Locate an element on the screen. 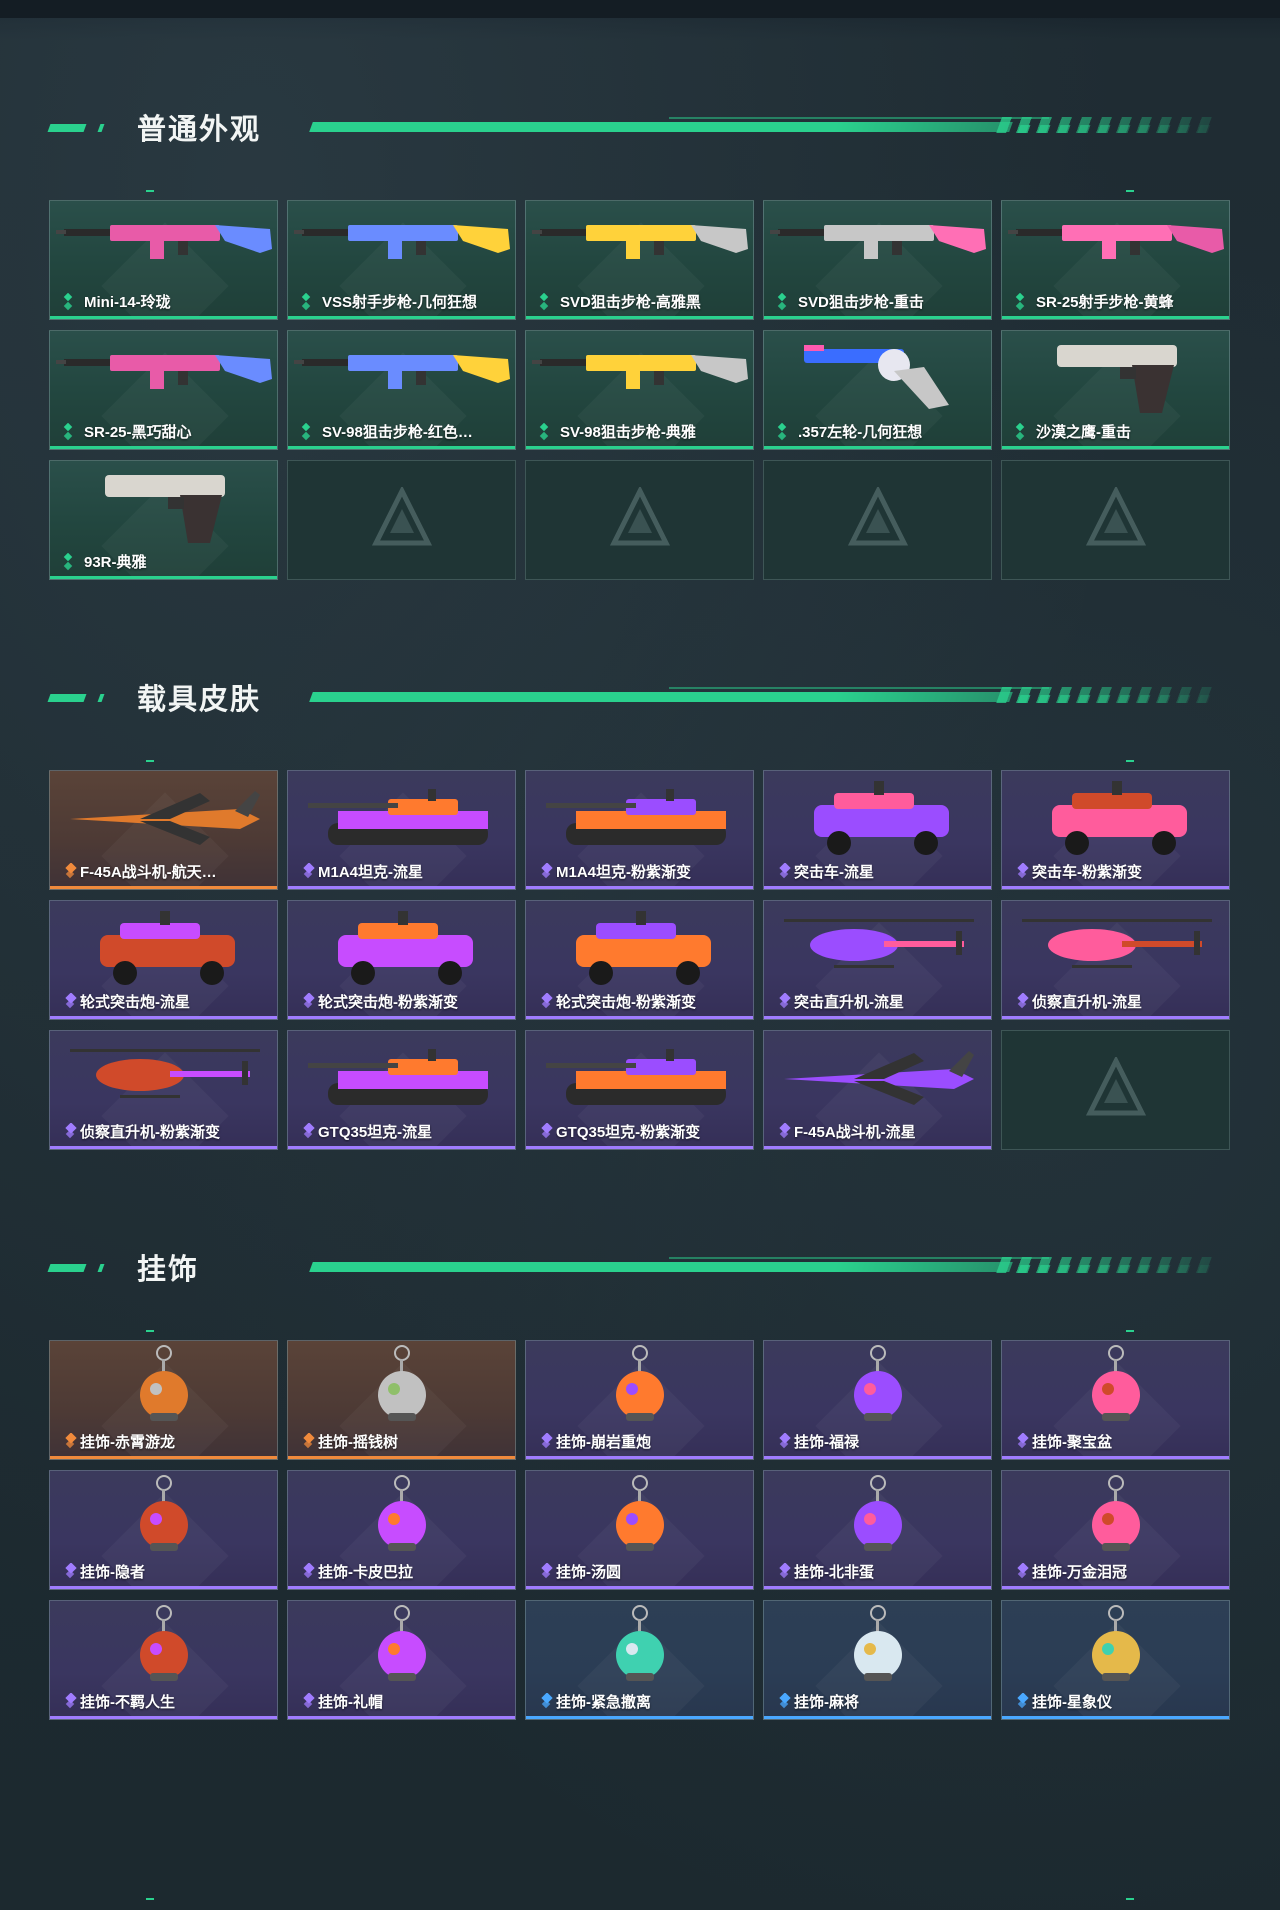 This screenshot has width=1280, height=1910. item-card: SR-25射手步枪-黄蜂 is located at coordinates (1115, 260).